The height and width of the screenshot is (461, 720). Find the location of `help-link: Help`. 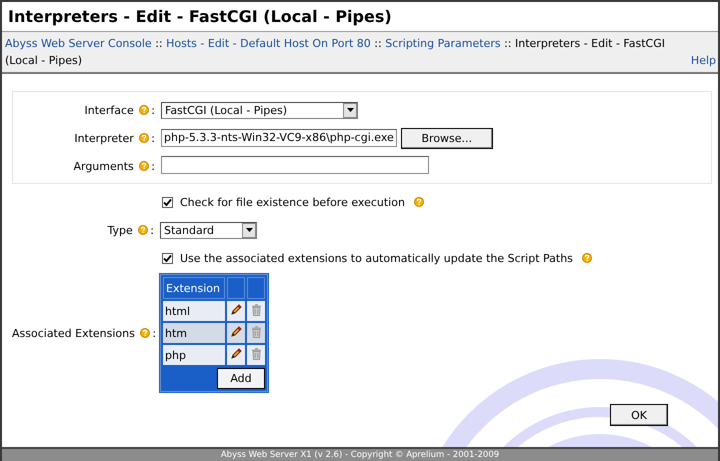

help-link: Help is located at coordinates (703, 60).